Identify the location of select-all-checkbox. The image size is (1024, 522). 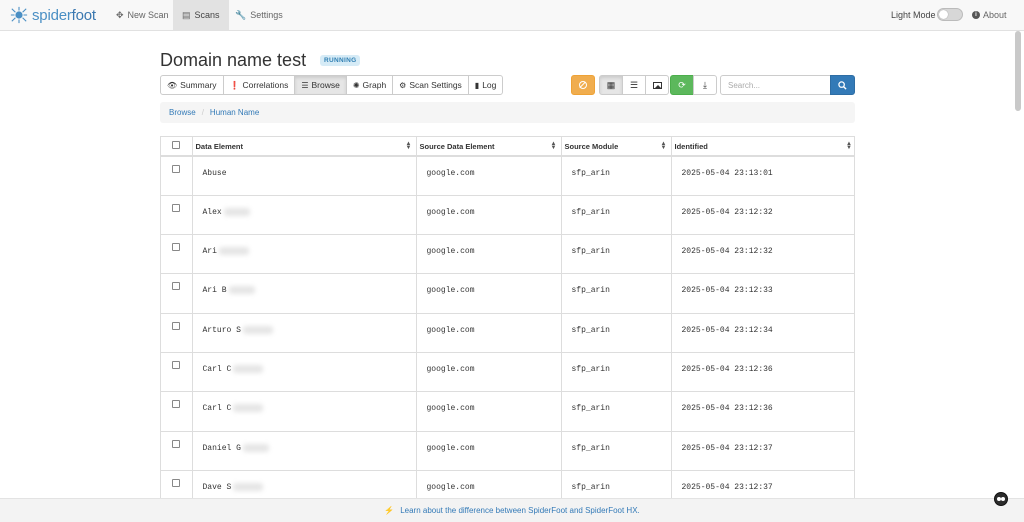
(176, 145).